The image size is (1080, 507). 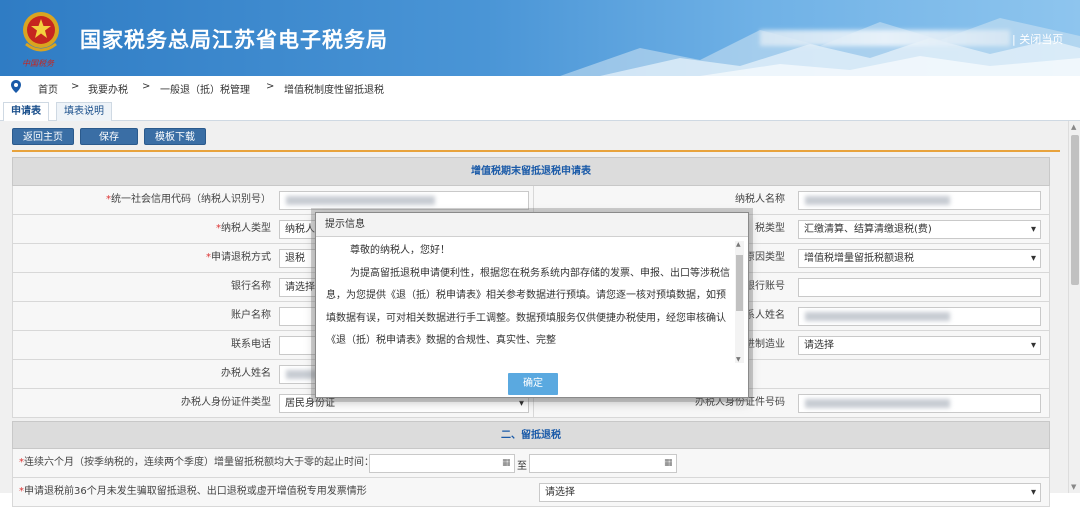 I want to click on credit-code-input, so click(x=404, y=200).